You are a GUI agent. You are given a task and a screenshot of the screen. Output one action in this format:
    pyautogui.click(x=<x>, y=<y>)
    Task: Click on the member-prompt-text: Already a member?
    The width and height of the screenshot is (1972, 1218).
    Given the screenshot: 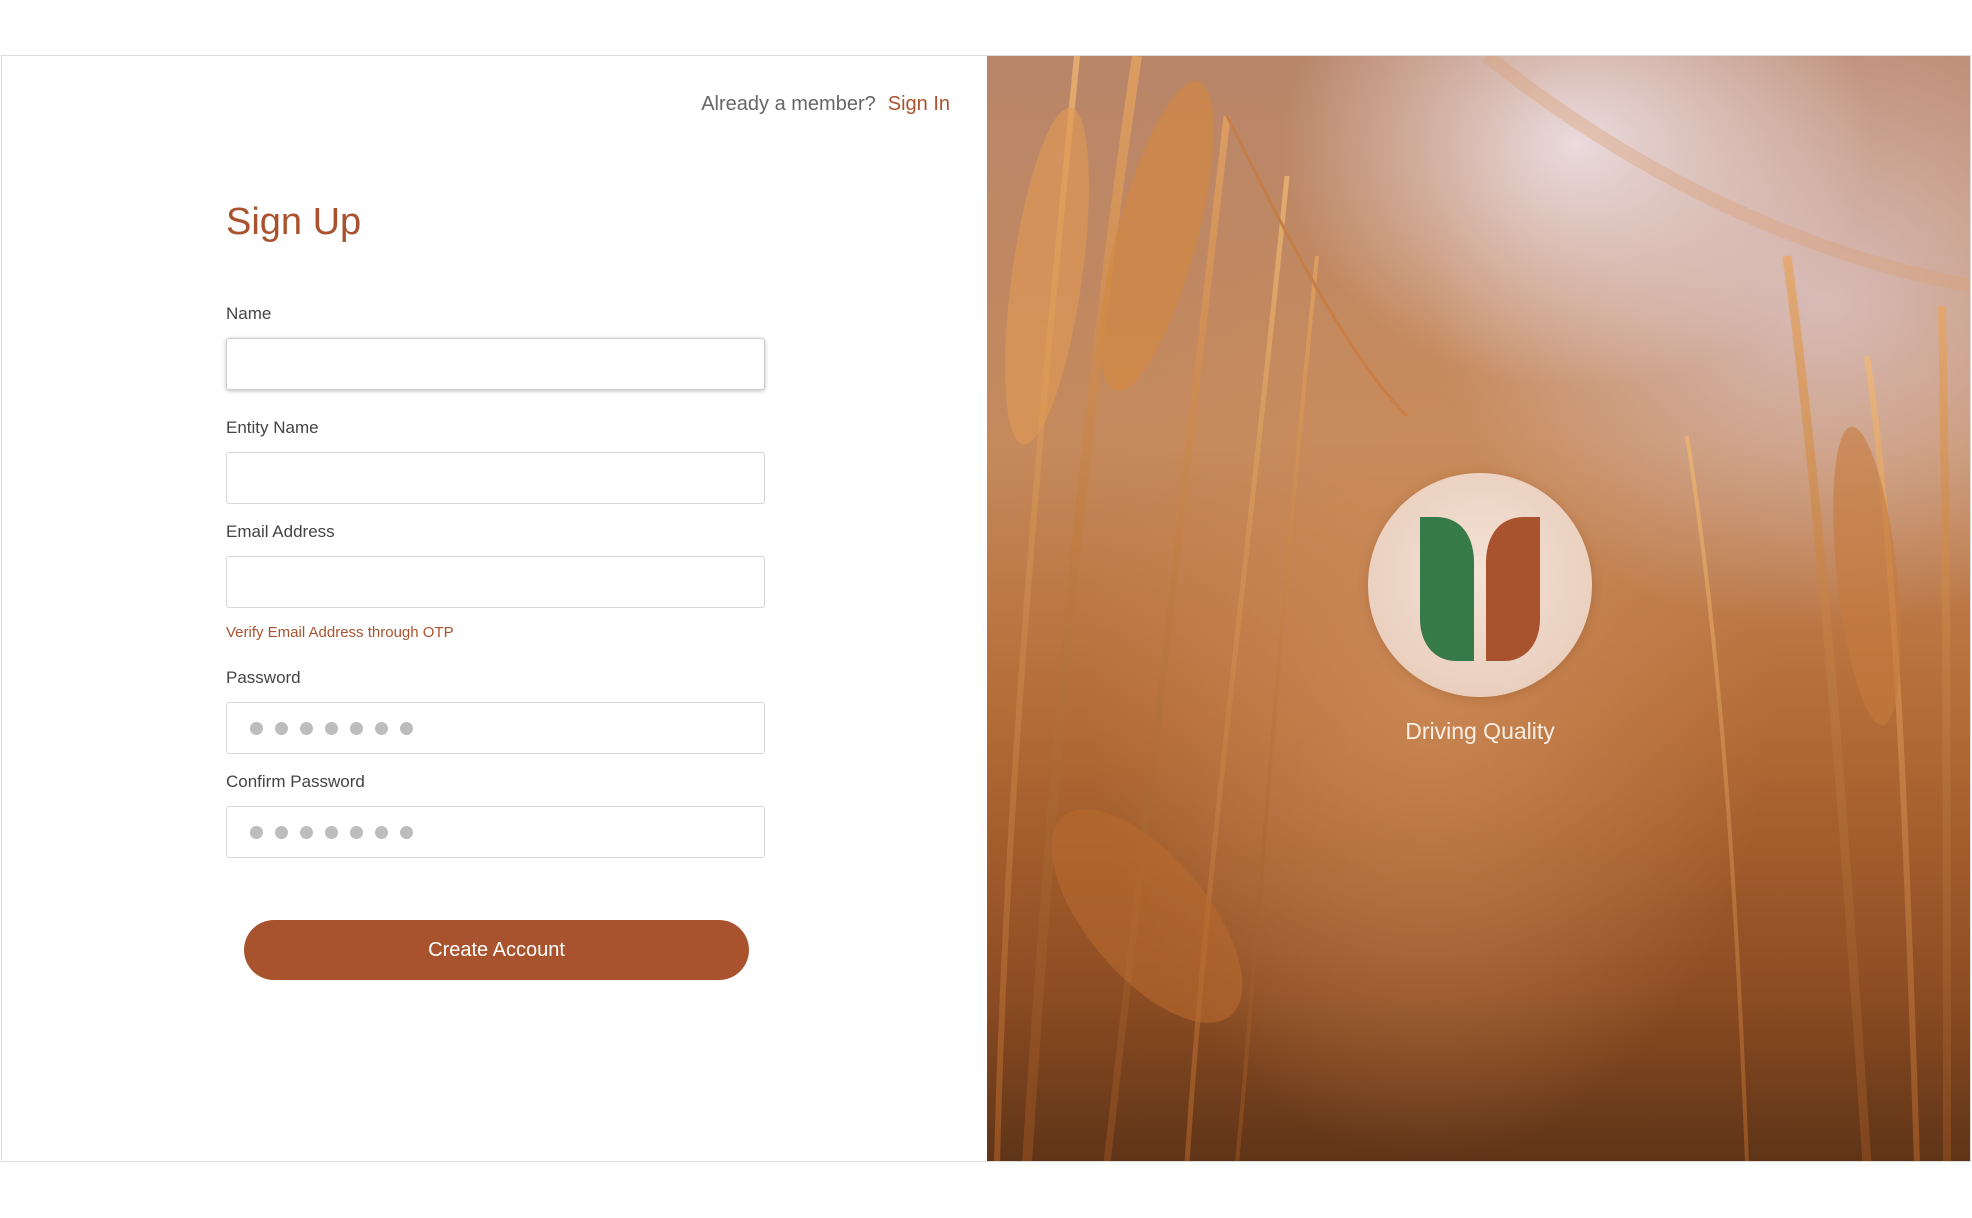 What is the action you would take?
    pyautogui.click(x=788, y=104)
    